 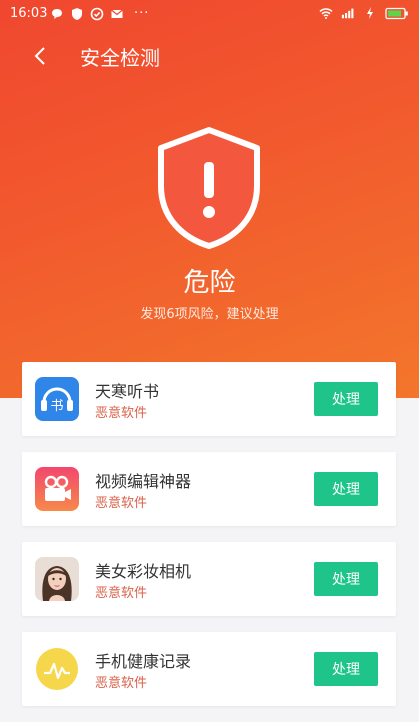 What do you see at coordinates (57, 579) in the screenshot?
I see `portrait-photo-icon` at bounding box center [57, 579].